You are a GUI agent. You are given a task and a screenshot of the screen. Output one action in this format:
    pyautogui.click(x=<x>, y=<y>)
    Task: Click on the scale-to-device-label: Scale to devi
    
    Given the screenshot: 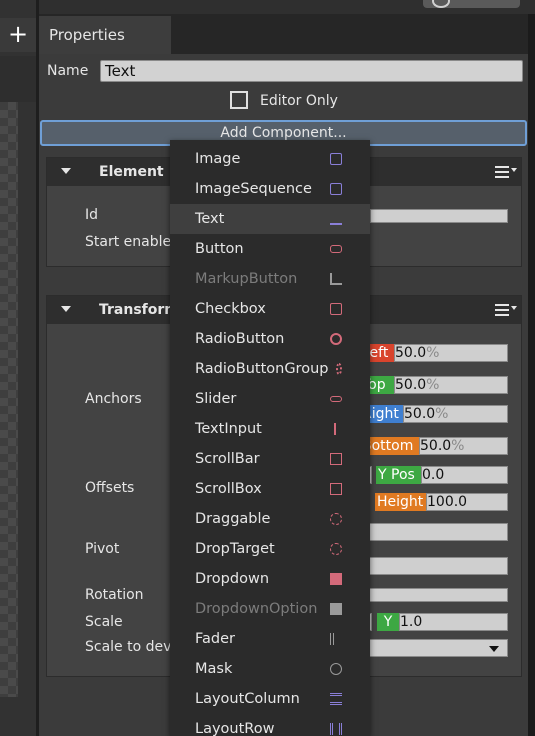 What is the action you would take?
    pyautogui.click(x=130, y=647)
    